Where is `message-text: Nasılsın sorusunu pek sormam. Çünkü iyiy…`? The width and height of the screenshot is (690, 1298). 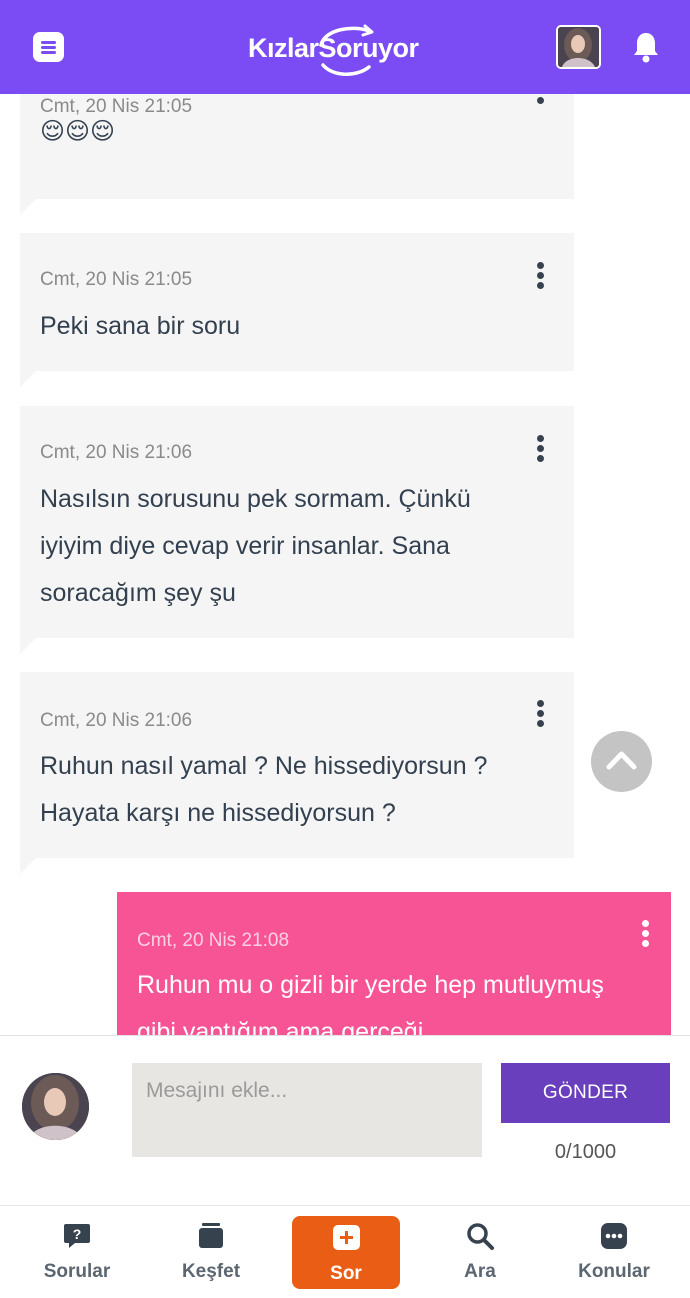 message-text: Nasılsın sorusunu pek sormam. Çünkü iyiy… is located at coordinates (255, 546).